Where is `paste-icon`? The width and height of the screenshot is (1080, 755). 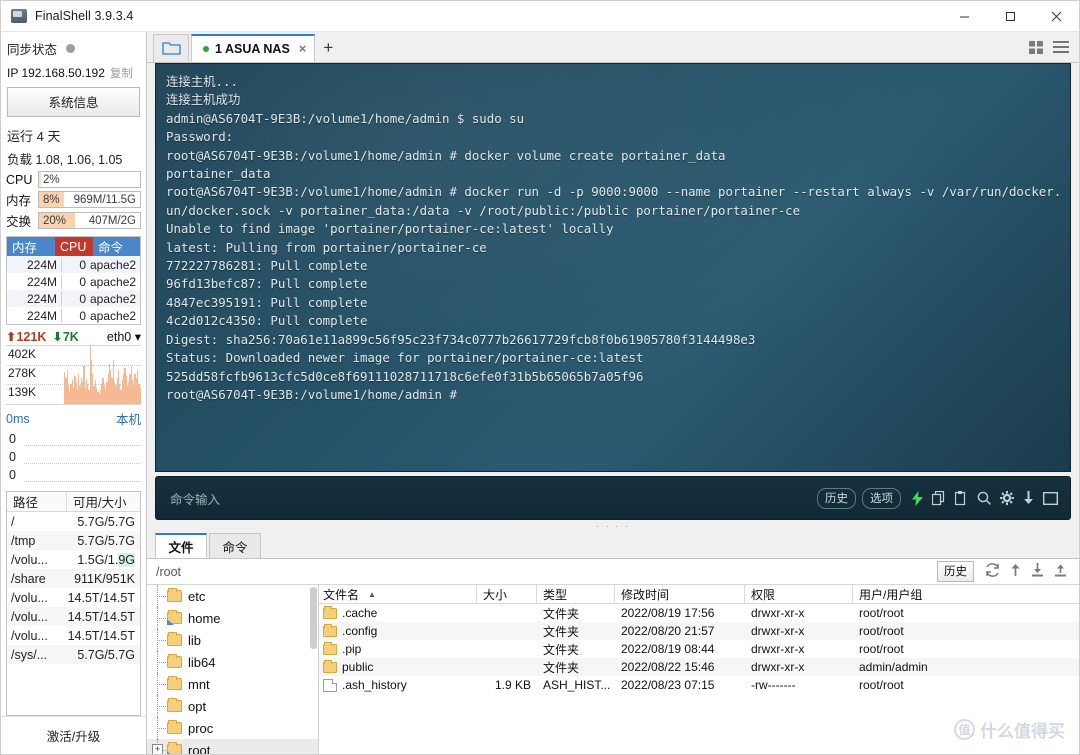
paste-icon is located at coordinates (961, 498).